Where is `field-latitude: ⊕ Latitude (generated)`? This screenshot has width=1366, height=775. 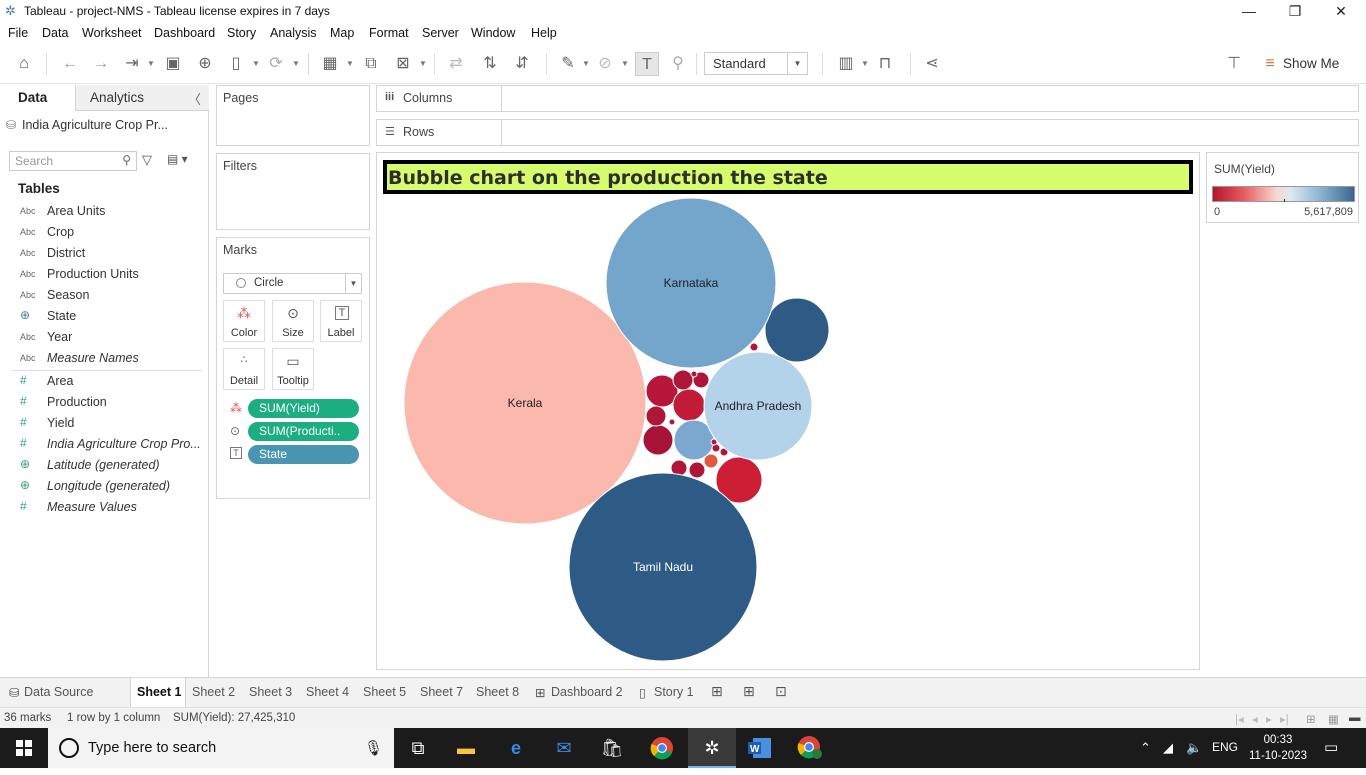 field-latitude: ⊕ Latitude (generated) is located at coordinates (104, 465).